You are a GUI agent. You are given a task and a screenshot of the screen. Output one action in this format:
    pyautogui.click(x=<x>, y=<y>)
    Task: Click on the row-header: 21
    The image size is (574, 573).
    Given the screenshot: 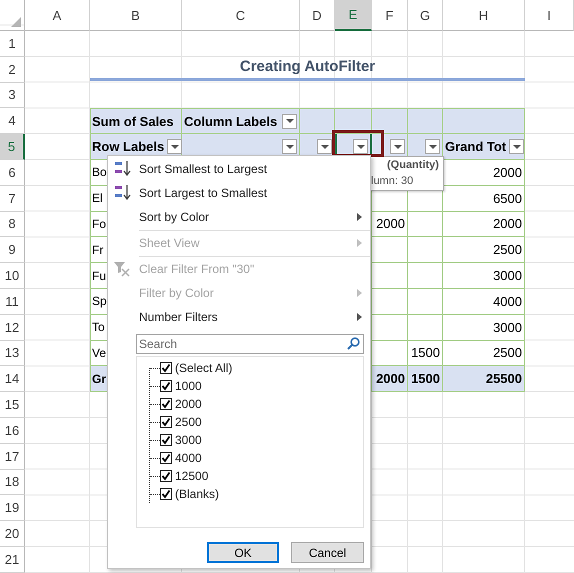 What is the action you would take?
    pyautogui.click(x=12, y=559)
    